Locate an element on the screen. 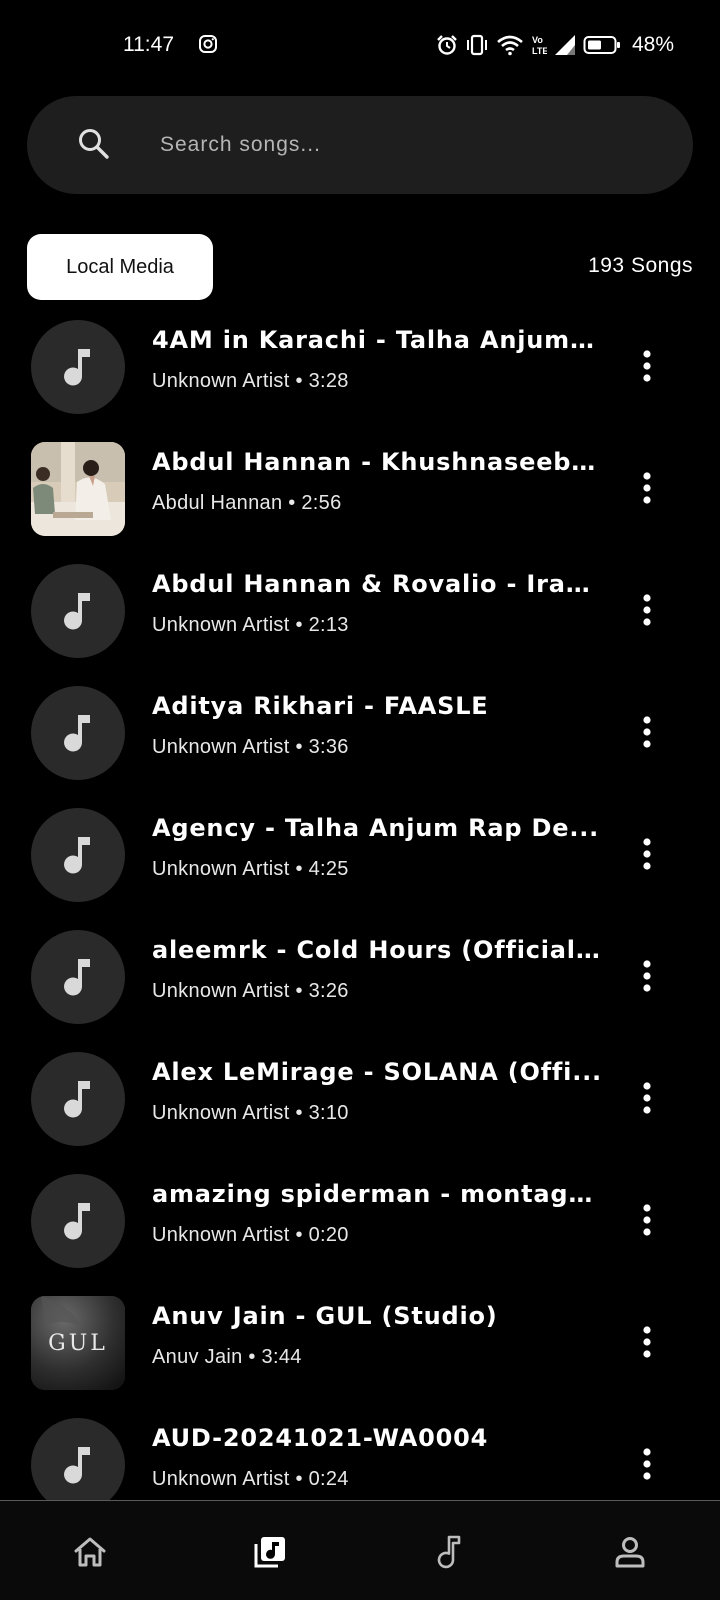  svg-text: LTE is located at coordinates (539, 51).